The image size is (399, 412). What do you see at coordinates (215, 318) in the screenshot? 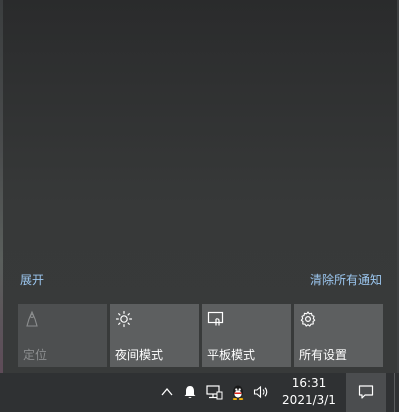
I see `tablet-mode-icon` at bounding box center [215, 318].